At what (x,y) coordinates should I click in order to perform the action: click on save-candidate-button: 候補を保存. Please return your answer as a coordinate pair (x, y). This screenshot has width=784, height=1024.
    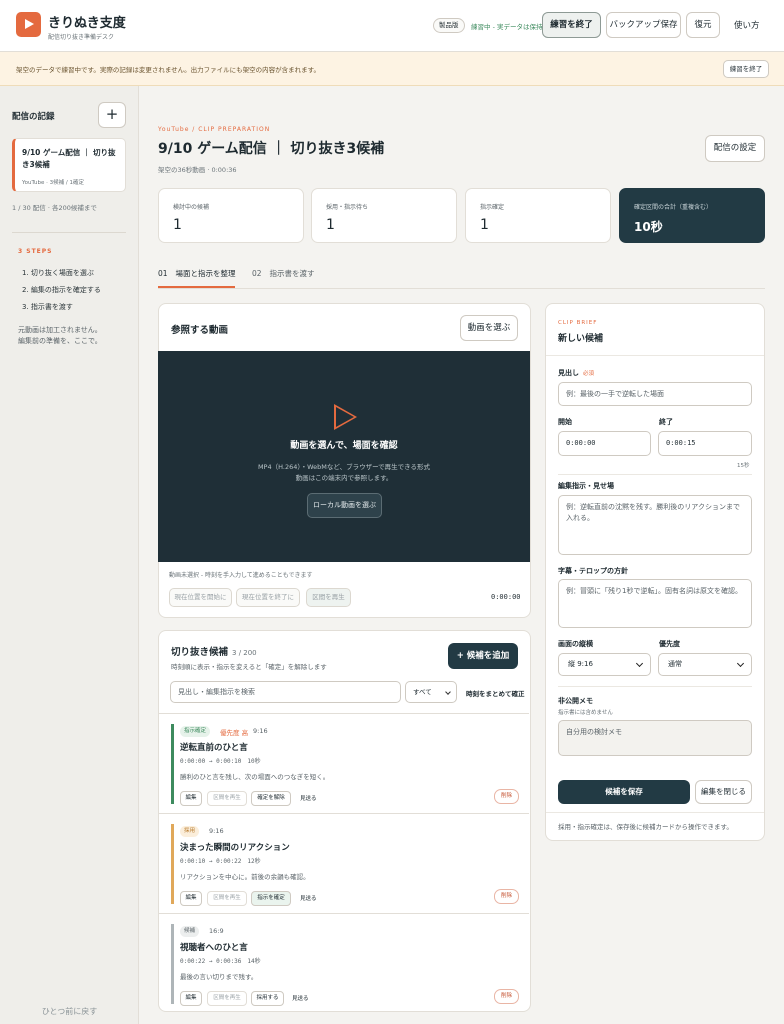
    Looking at the image, I should click on (624, 792).